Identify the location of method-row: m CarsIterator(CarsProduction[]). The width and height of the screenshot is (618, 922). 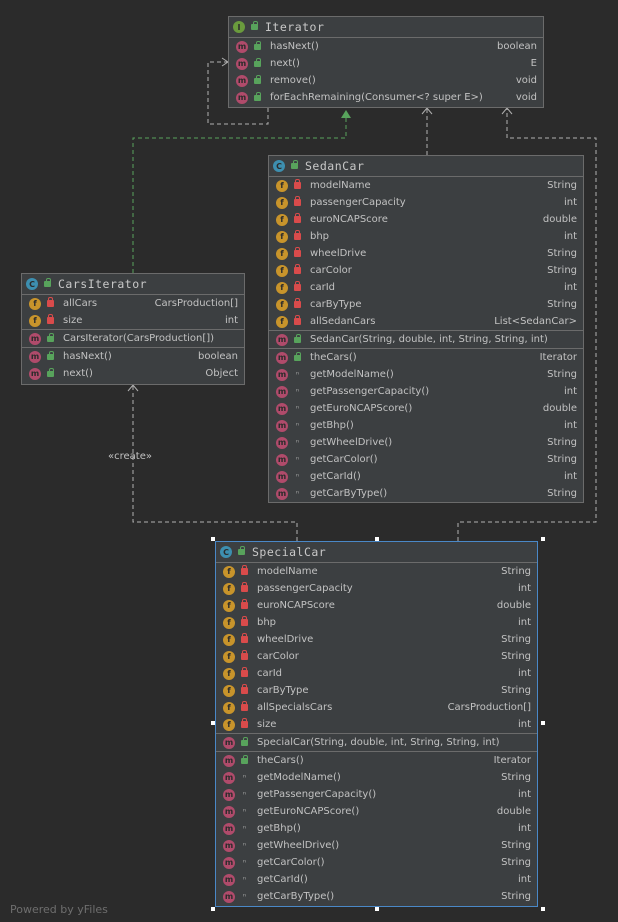
(133, 338).